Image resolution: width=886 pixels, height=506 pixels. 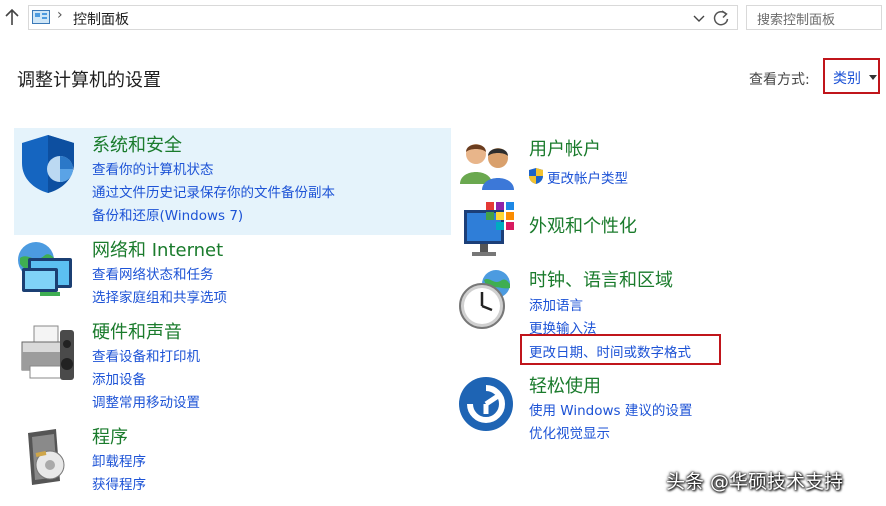 What do you see at coordinates (536, 176) in the screenshot?
I see `uac-shield-icon` at bounding box center [536, 176].